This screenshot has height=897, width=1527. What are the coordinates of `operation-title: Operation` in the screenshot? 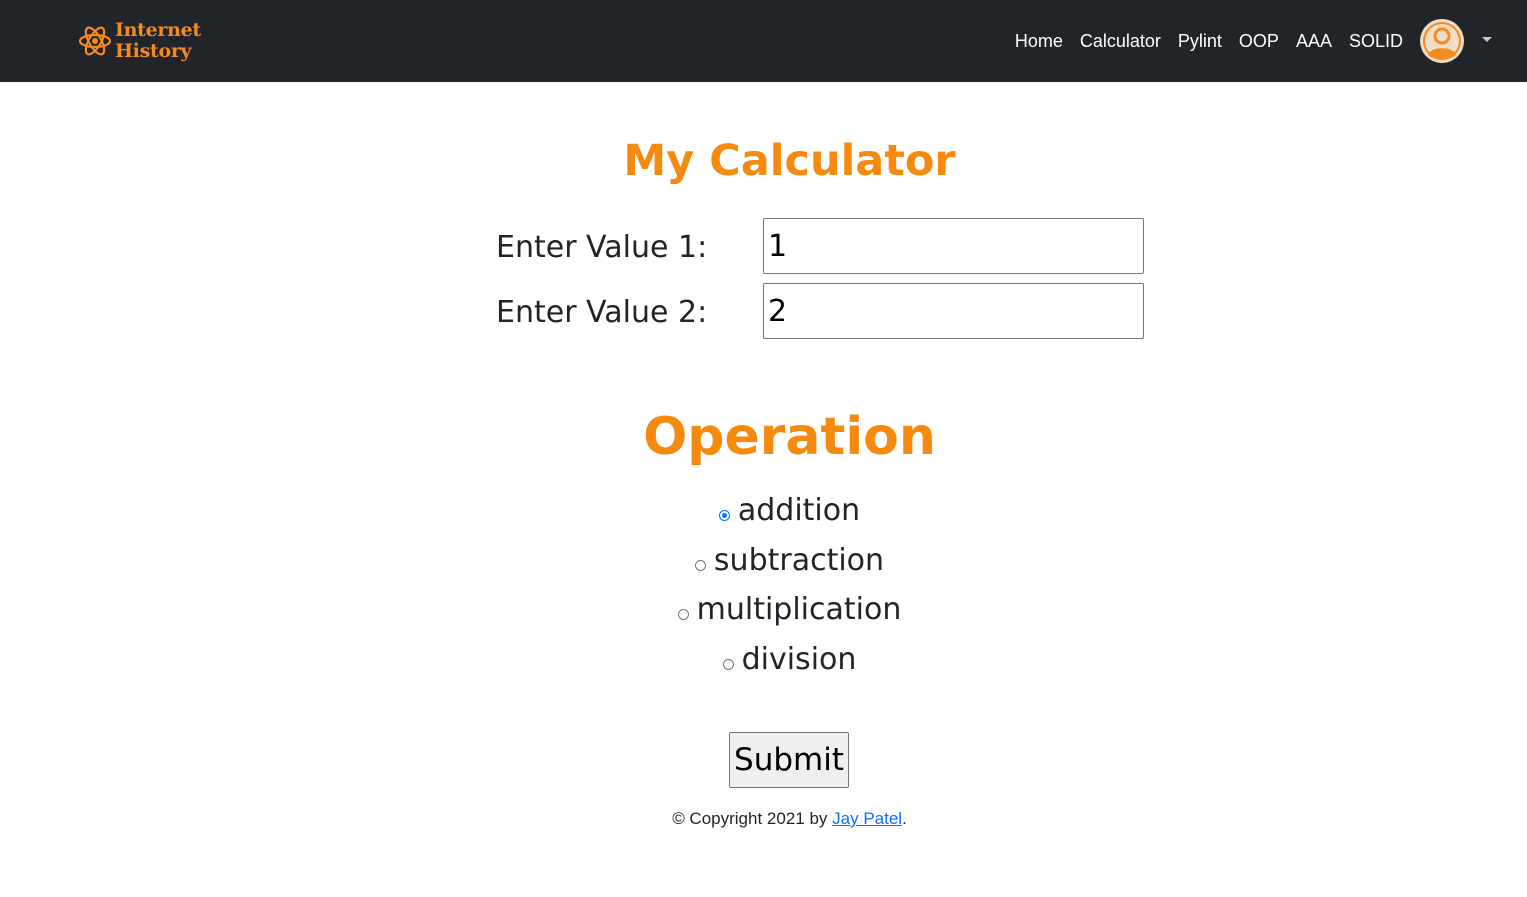 It's located at (789, 437).